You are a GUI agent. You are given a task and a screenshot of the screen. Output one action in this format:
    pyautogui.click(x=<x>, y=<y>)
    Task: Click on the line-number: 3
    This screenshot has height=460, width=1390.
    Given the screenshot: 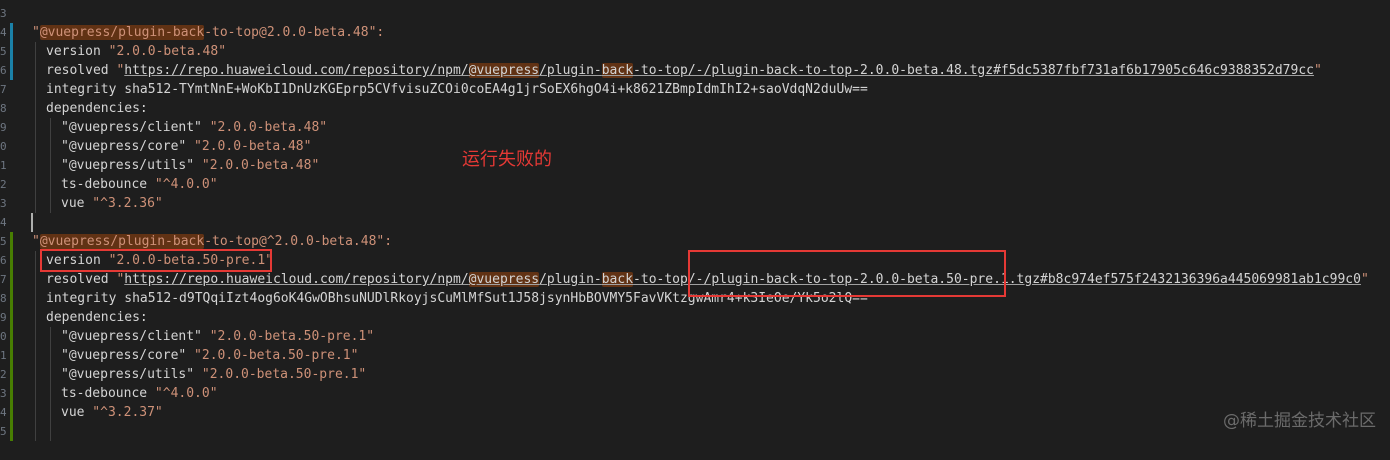 What is the action you would take?
    pyautogui.click(x=3, y=13)
    